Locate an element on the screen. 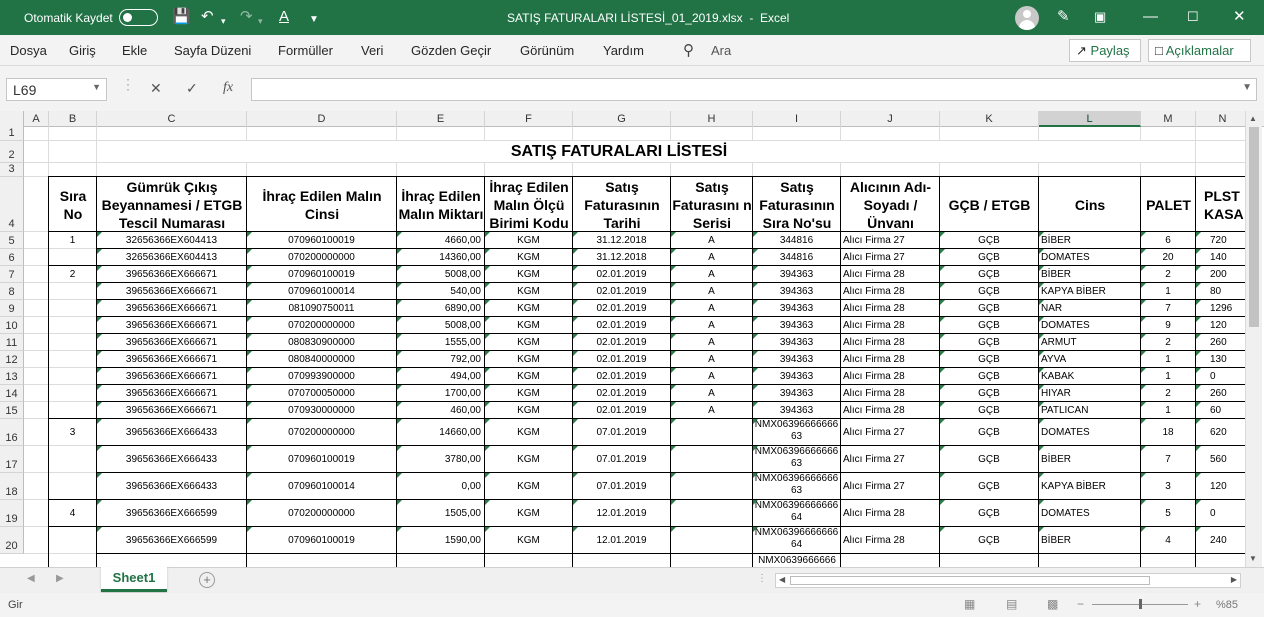 The width and height of the screenshot is (1264, 617). cell: 39656366EX666599 is located at coordinates (171, 540).